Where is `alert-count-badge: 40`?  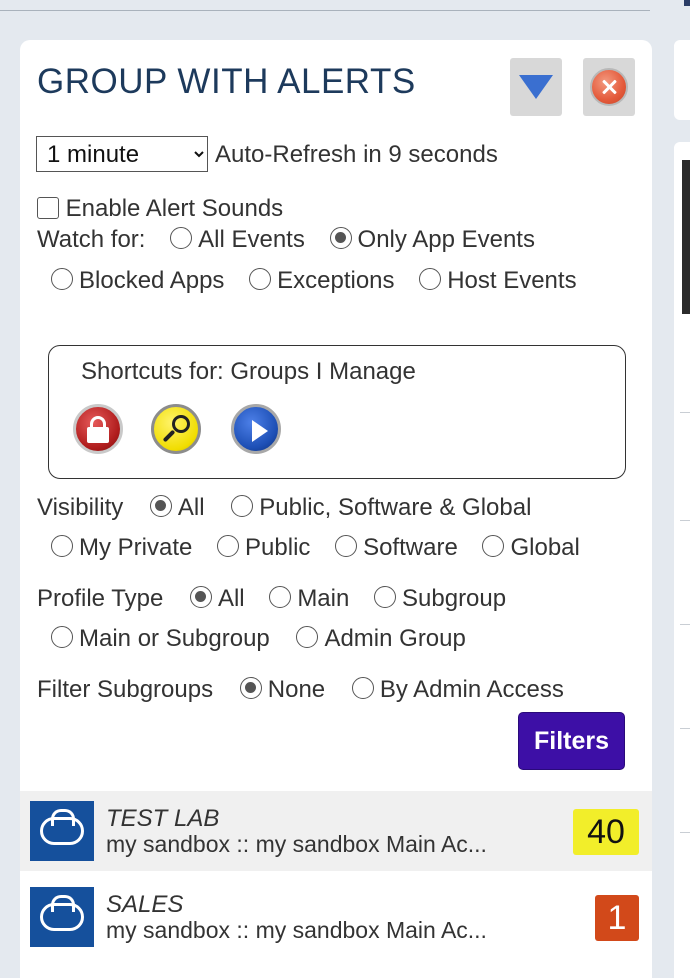
alert-count-badge: 40 is located at coordinates (606, 832).